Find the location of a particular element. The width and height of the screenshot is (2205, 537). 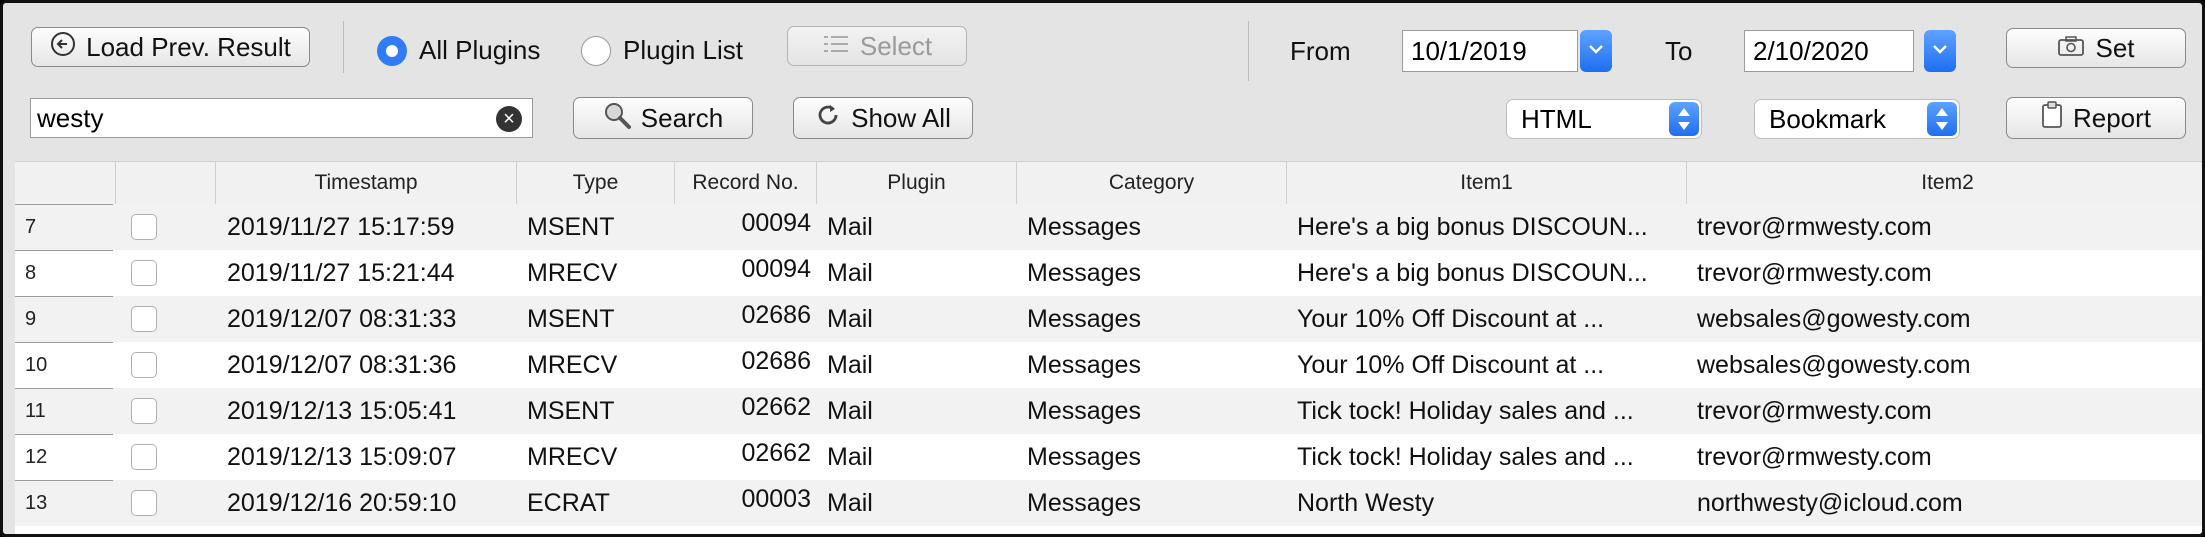

cell-record-no: 00094 is located at coordinates (776, 223).